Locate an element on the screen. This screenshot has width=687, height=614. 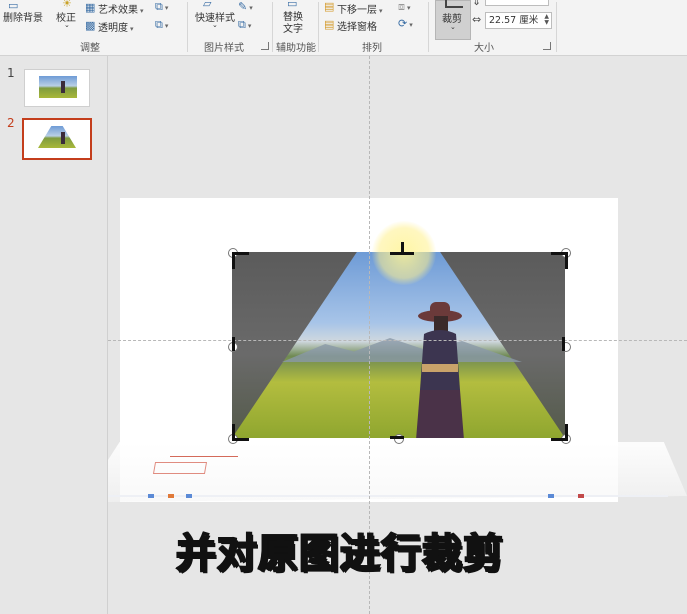
width-value: 22.57 厘米 is located at coordinates (514, 20).